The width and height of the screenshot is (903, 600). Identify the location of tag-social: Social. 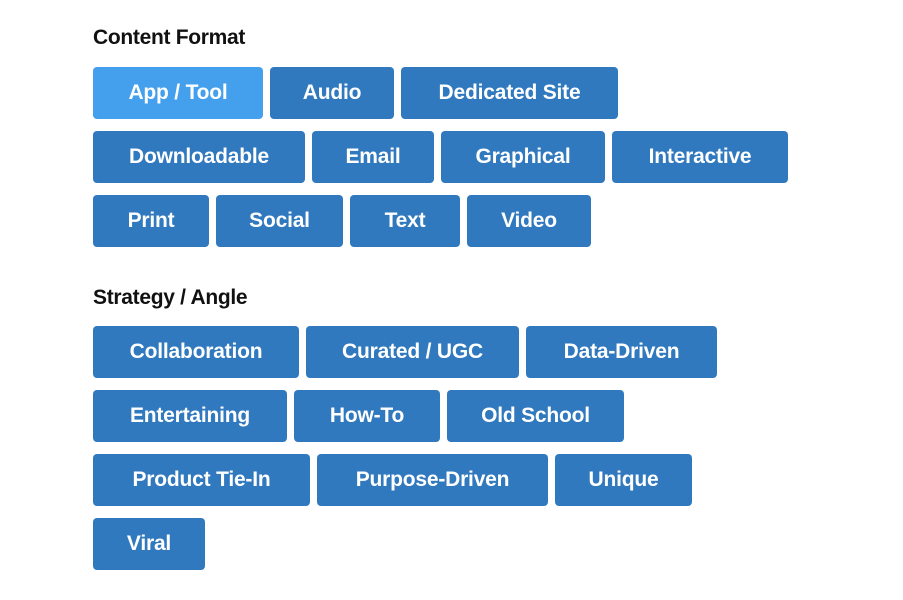
(279, 221).